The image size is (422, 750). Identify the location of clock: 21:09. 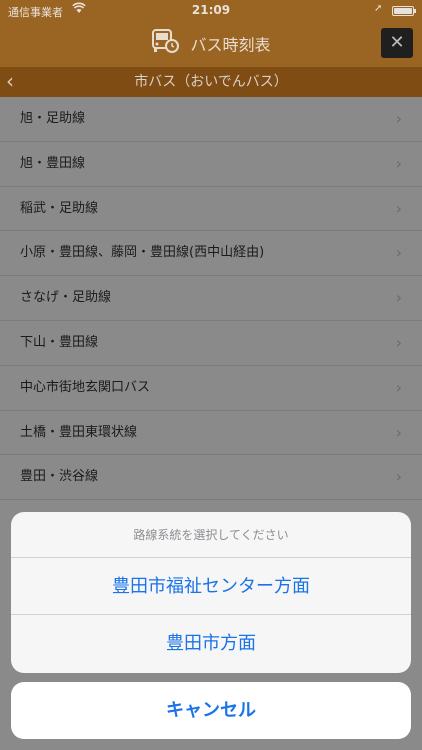
(211, 10).